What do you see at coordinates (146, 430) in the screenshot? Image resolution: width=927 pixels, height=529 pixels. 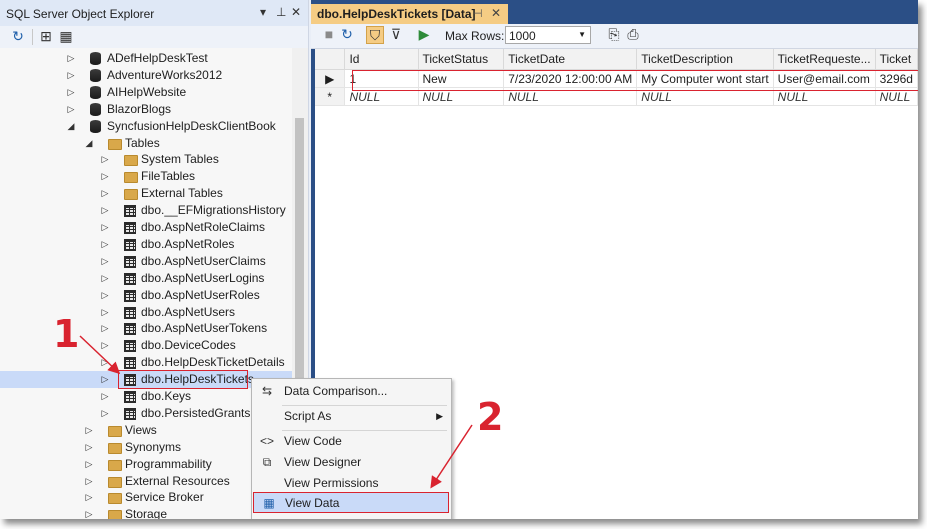 I see `tree-node: ▷ Views` at bounding box center [146, 430].